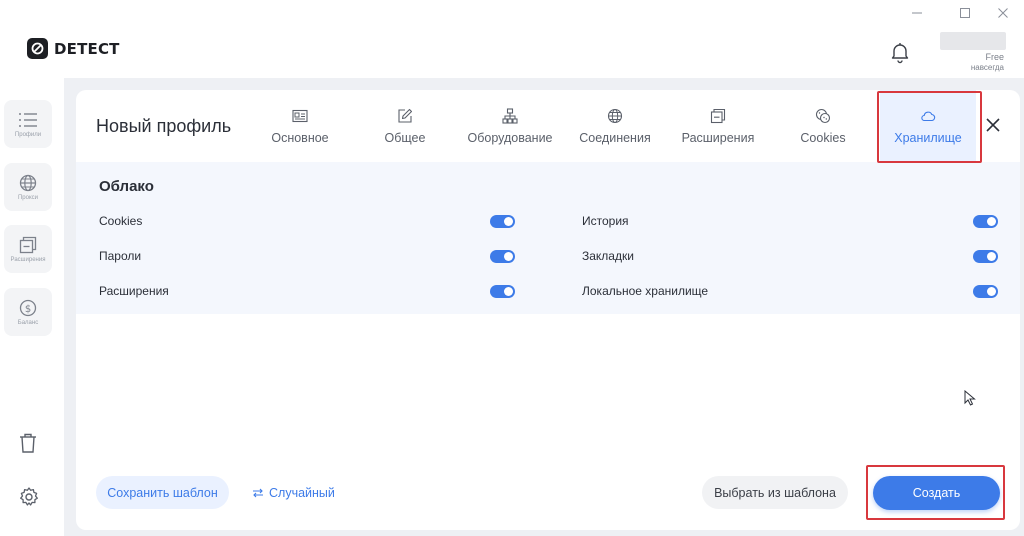  What do you see at coordinates (718, 126) in the screenshot?
I see `tab-extensions: Расширения` at bounding box center [718, 126].